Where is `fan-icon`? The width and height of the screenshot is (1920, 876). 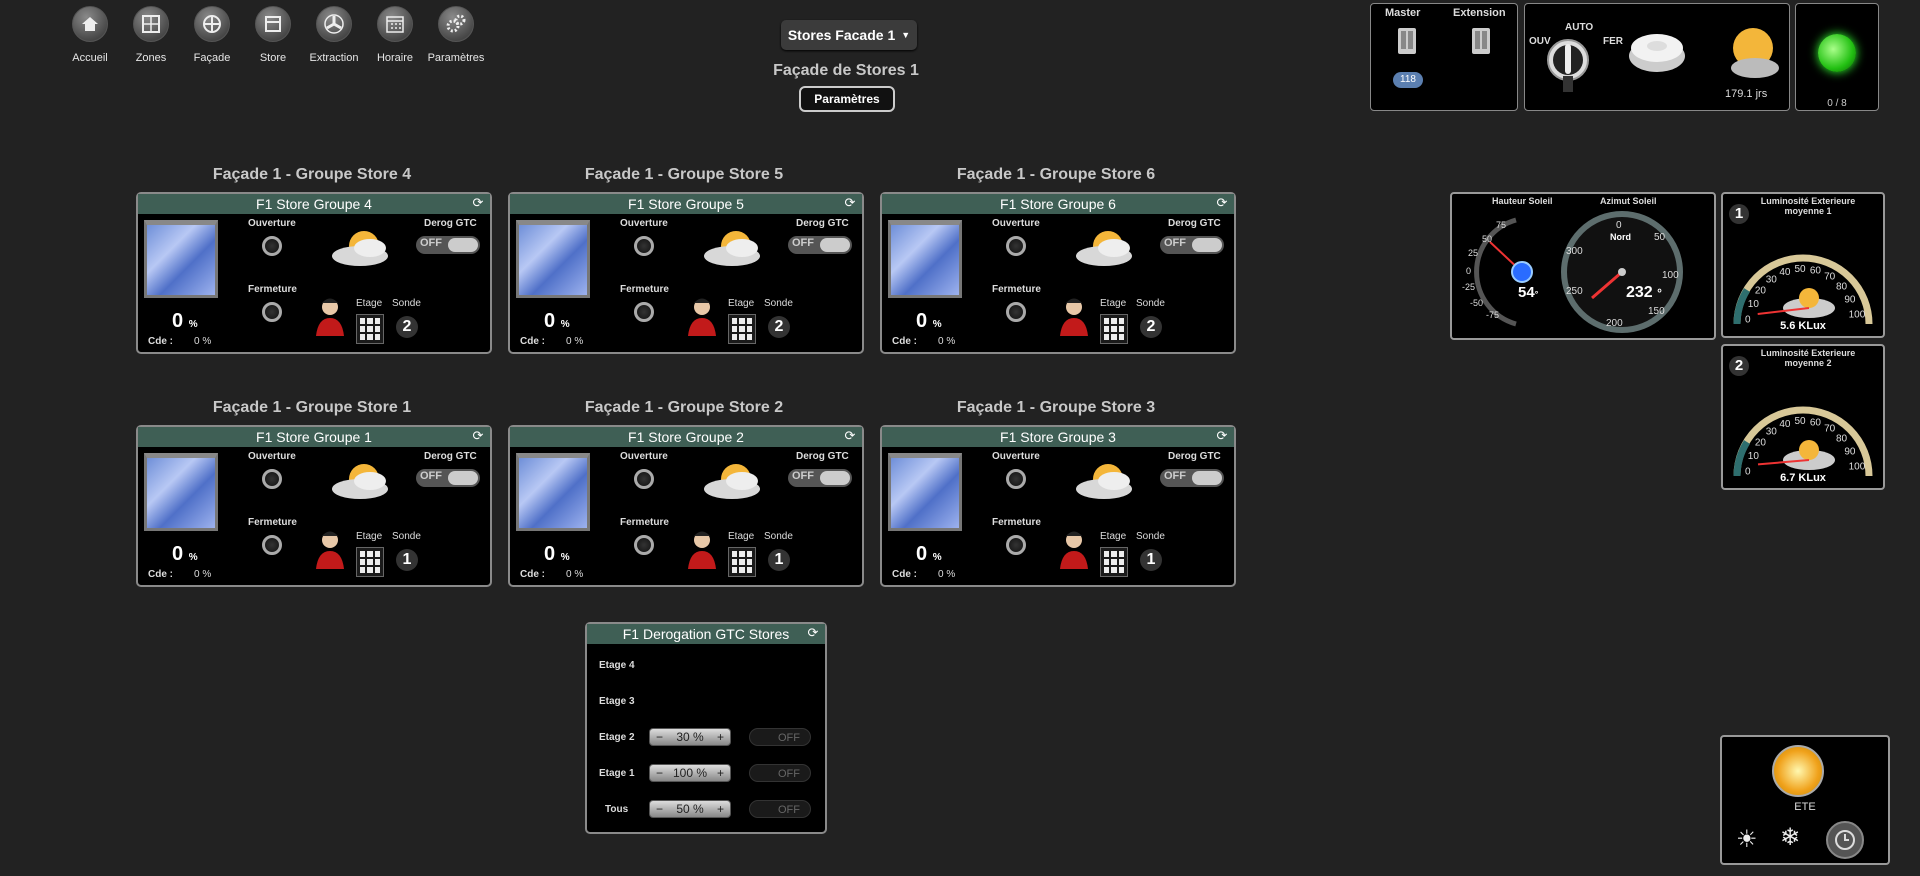 fan-icon is located at coordinates (334, 24).